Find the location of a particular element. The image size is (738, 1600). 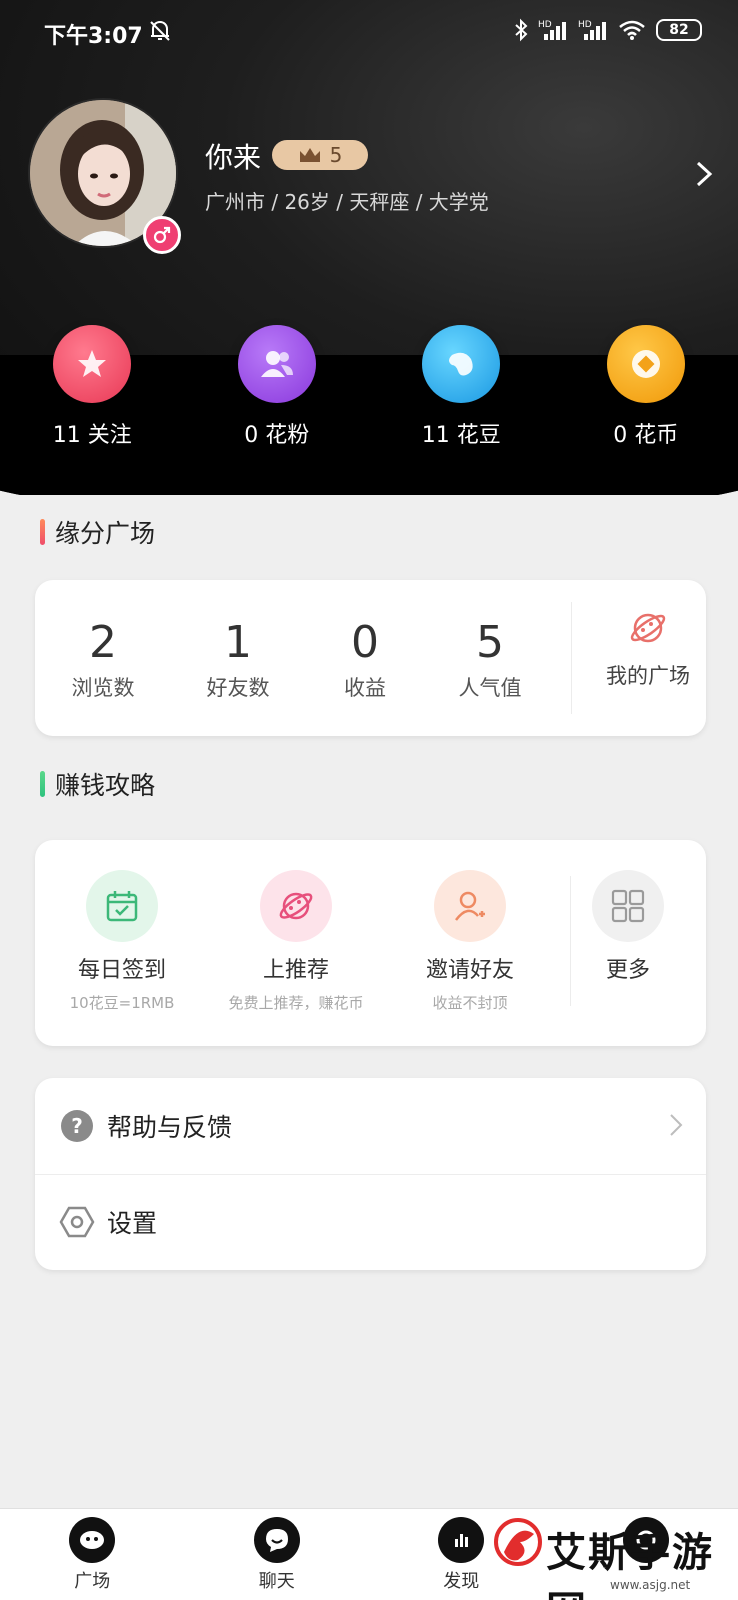

nav-plaza-label: 广场 is located at coordinates (92, 1581).